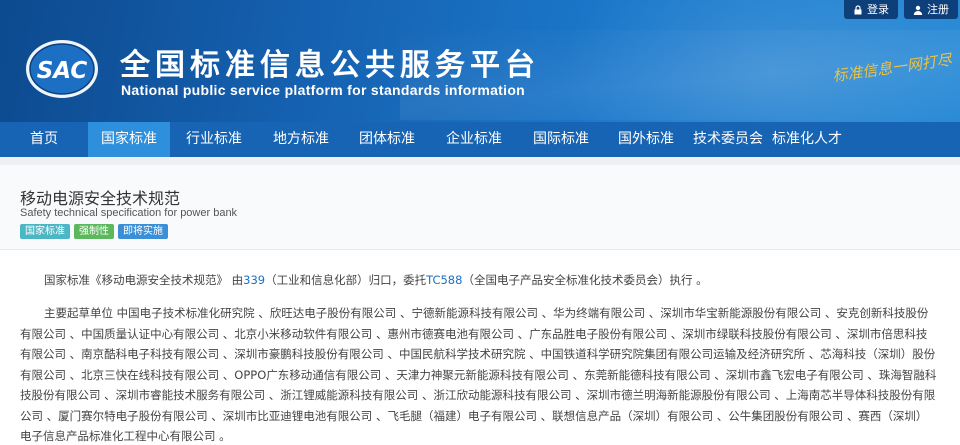  I want to click on login-label: 登录, so click(878, 9).